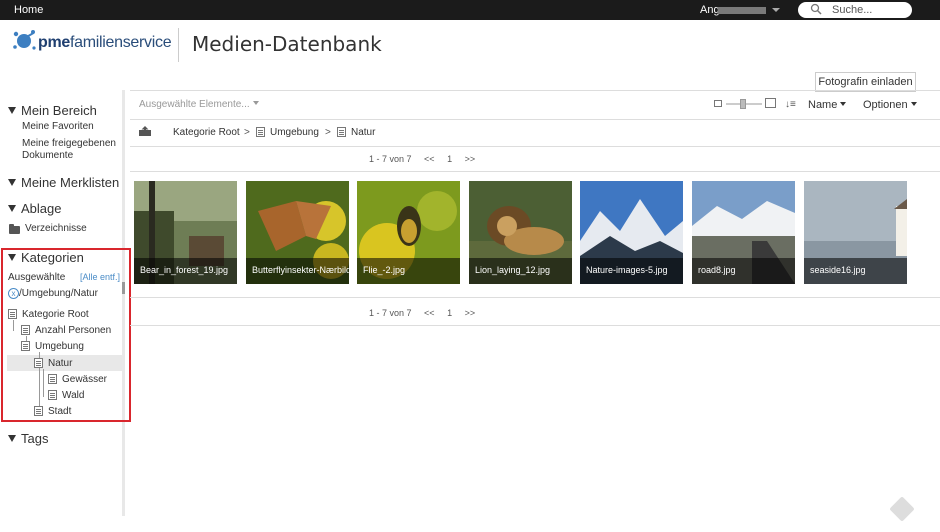 This screenshot has height=532, width=940. I want to click on home-link: Home, so click(28, 10).